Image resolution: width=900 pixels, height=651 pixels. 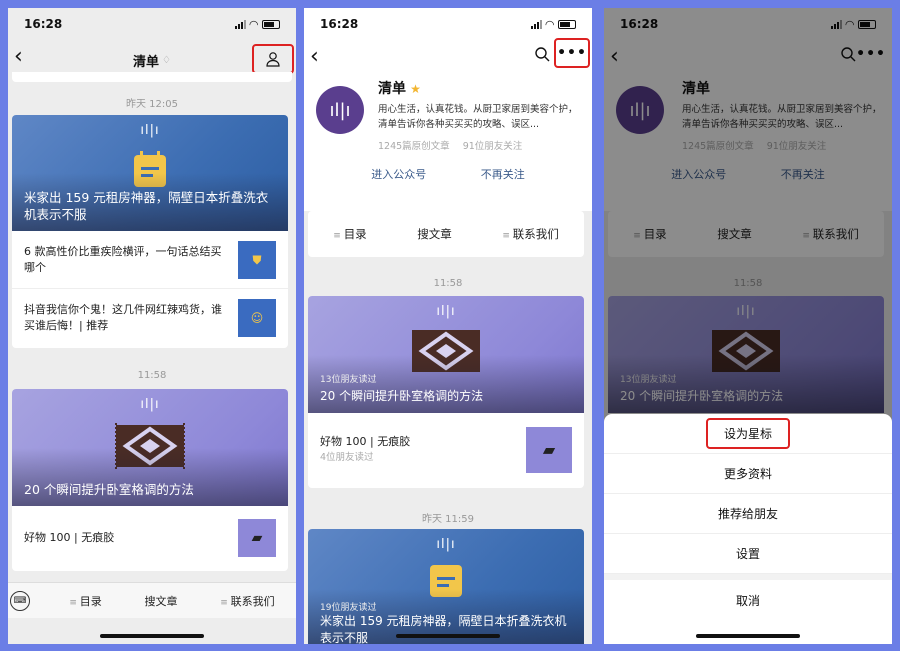 What do you see at coordinates (347, 457) in the screenshot?
I see `list-item-reads: 4位朋友读过` at bounding box center [347, 457].